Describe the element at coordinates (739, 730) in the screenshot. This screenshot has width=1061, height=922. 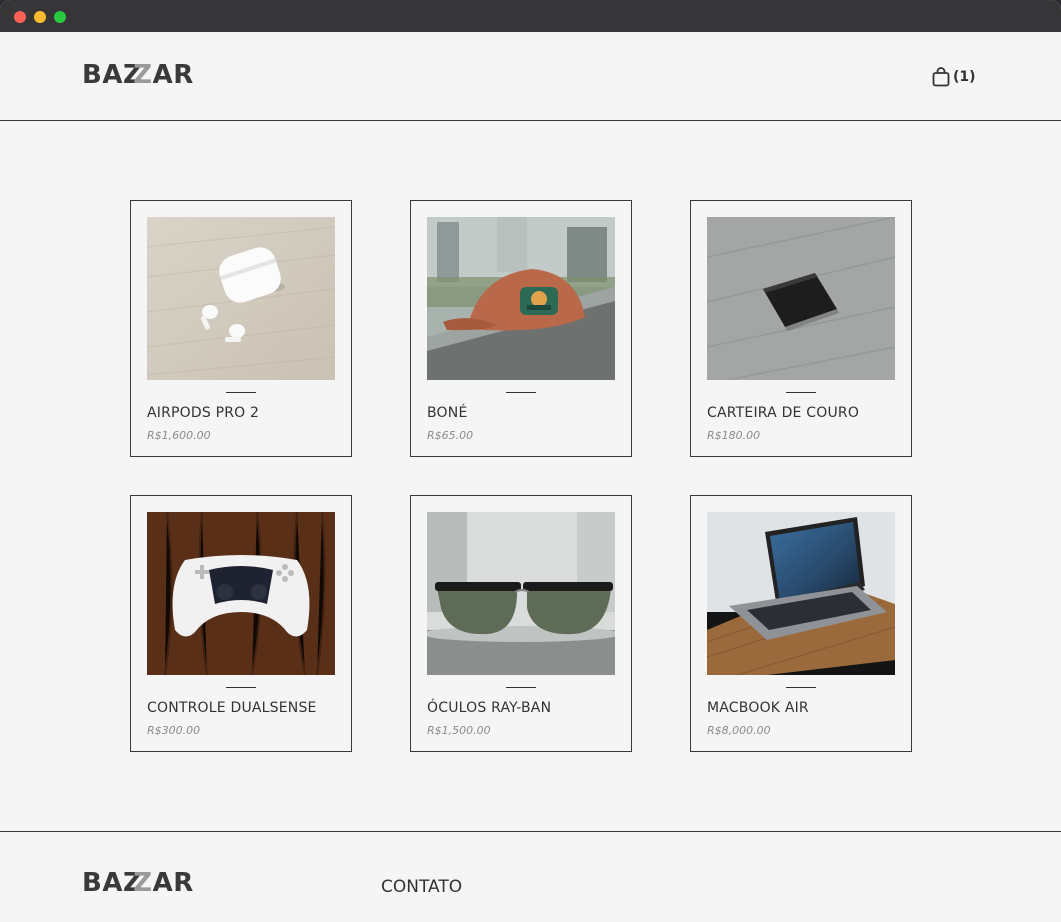
I see `product-price: R$8,000.00` at that location.